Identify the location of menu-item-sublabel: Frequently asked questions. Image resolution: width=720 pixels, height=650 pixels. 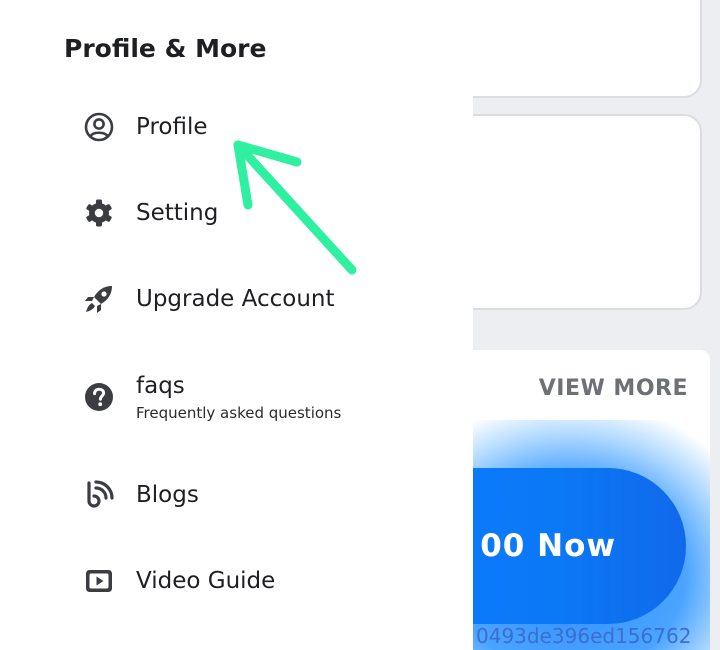
(239, 412).